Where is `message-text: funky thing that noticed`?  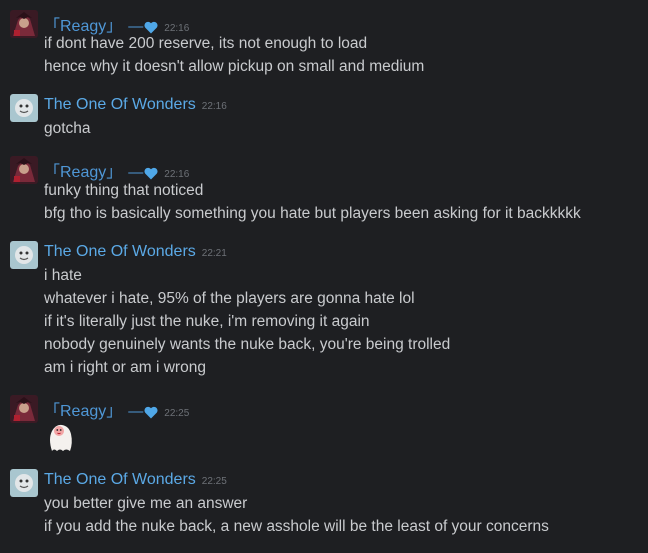
message-text: funky thing that noticed is located at coordinates (124, 190).